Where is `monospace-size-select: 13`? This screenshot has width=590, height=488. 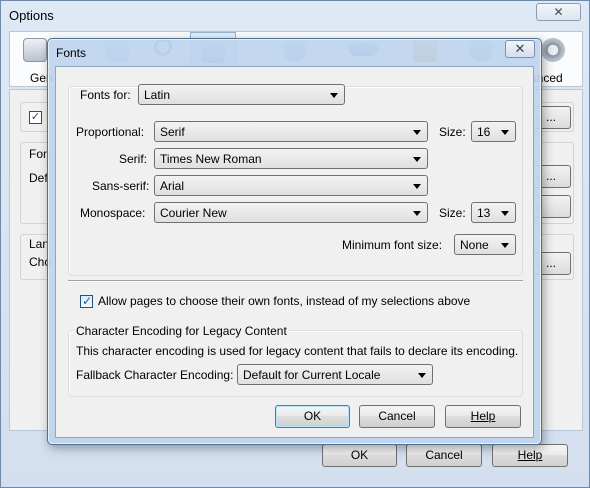
monospace-size-select: 13 is located at coordinates (493, 212).